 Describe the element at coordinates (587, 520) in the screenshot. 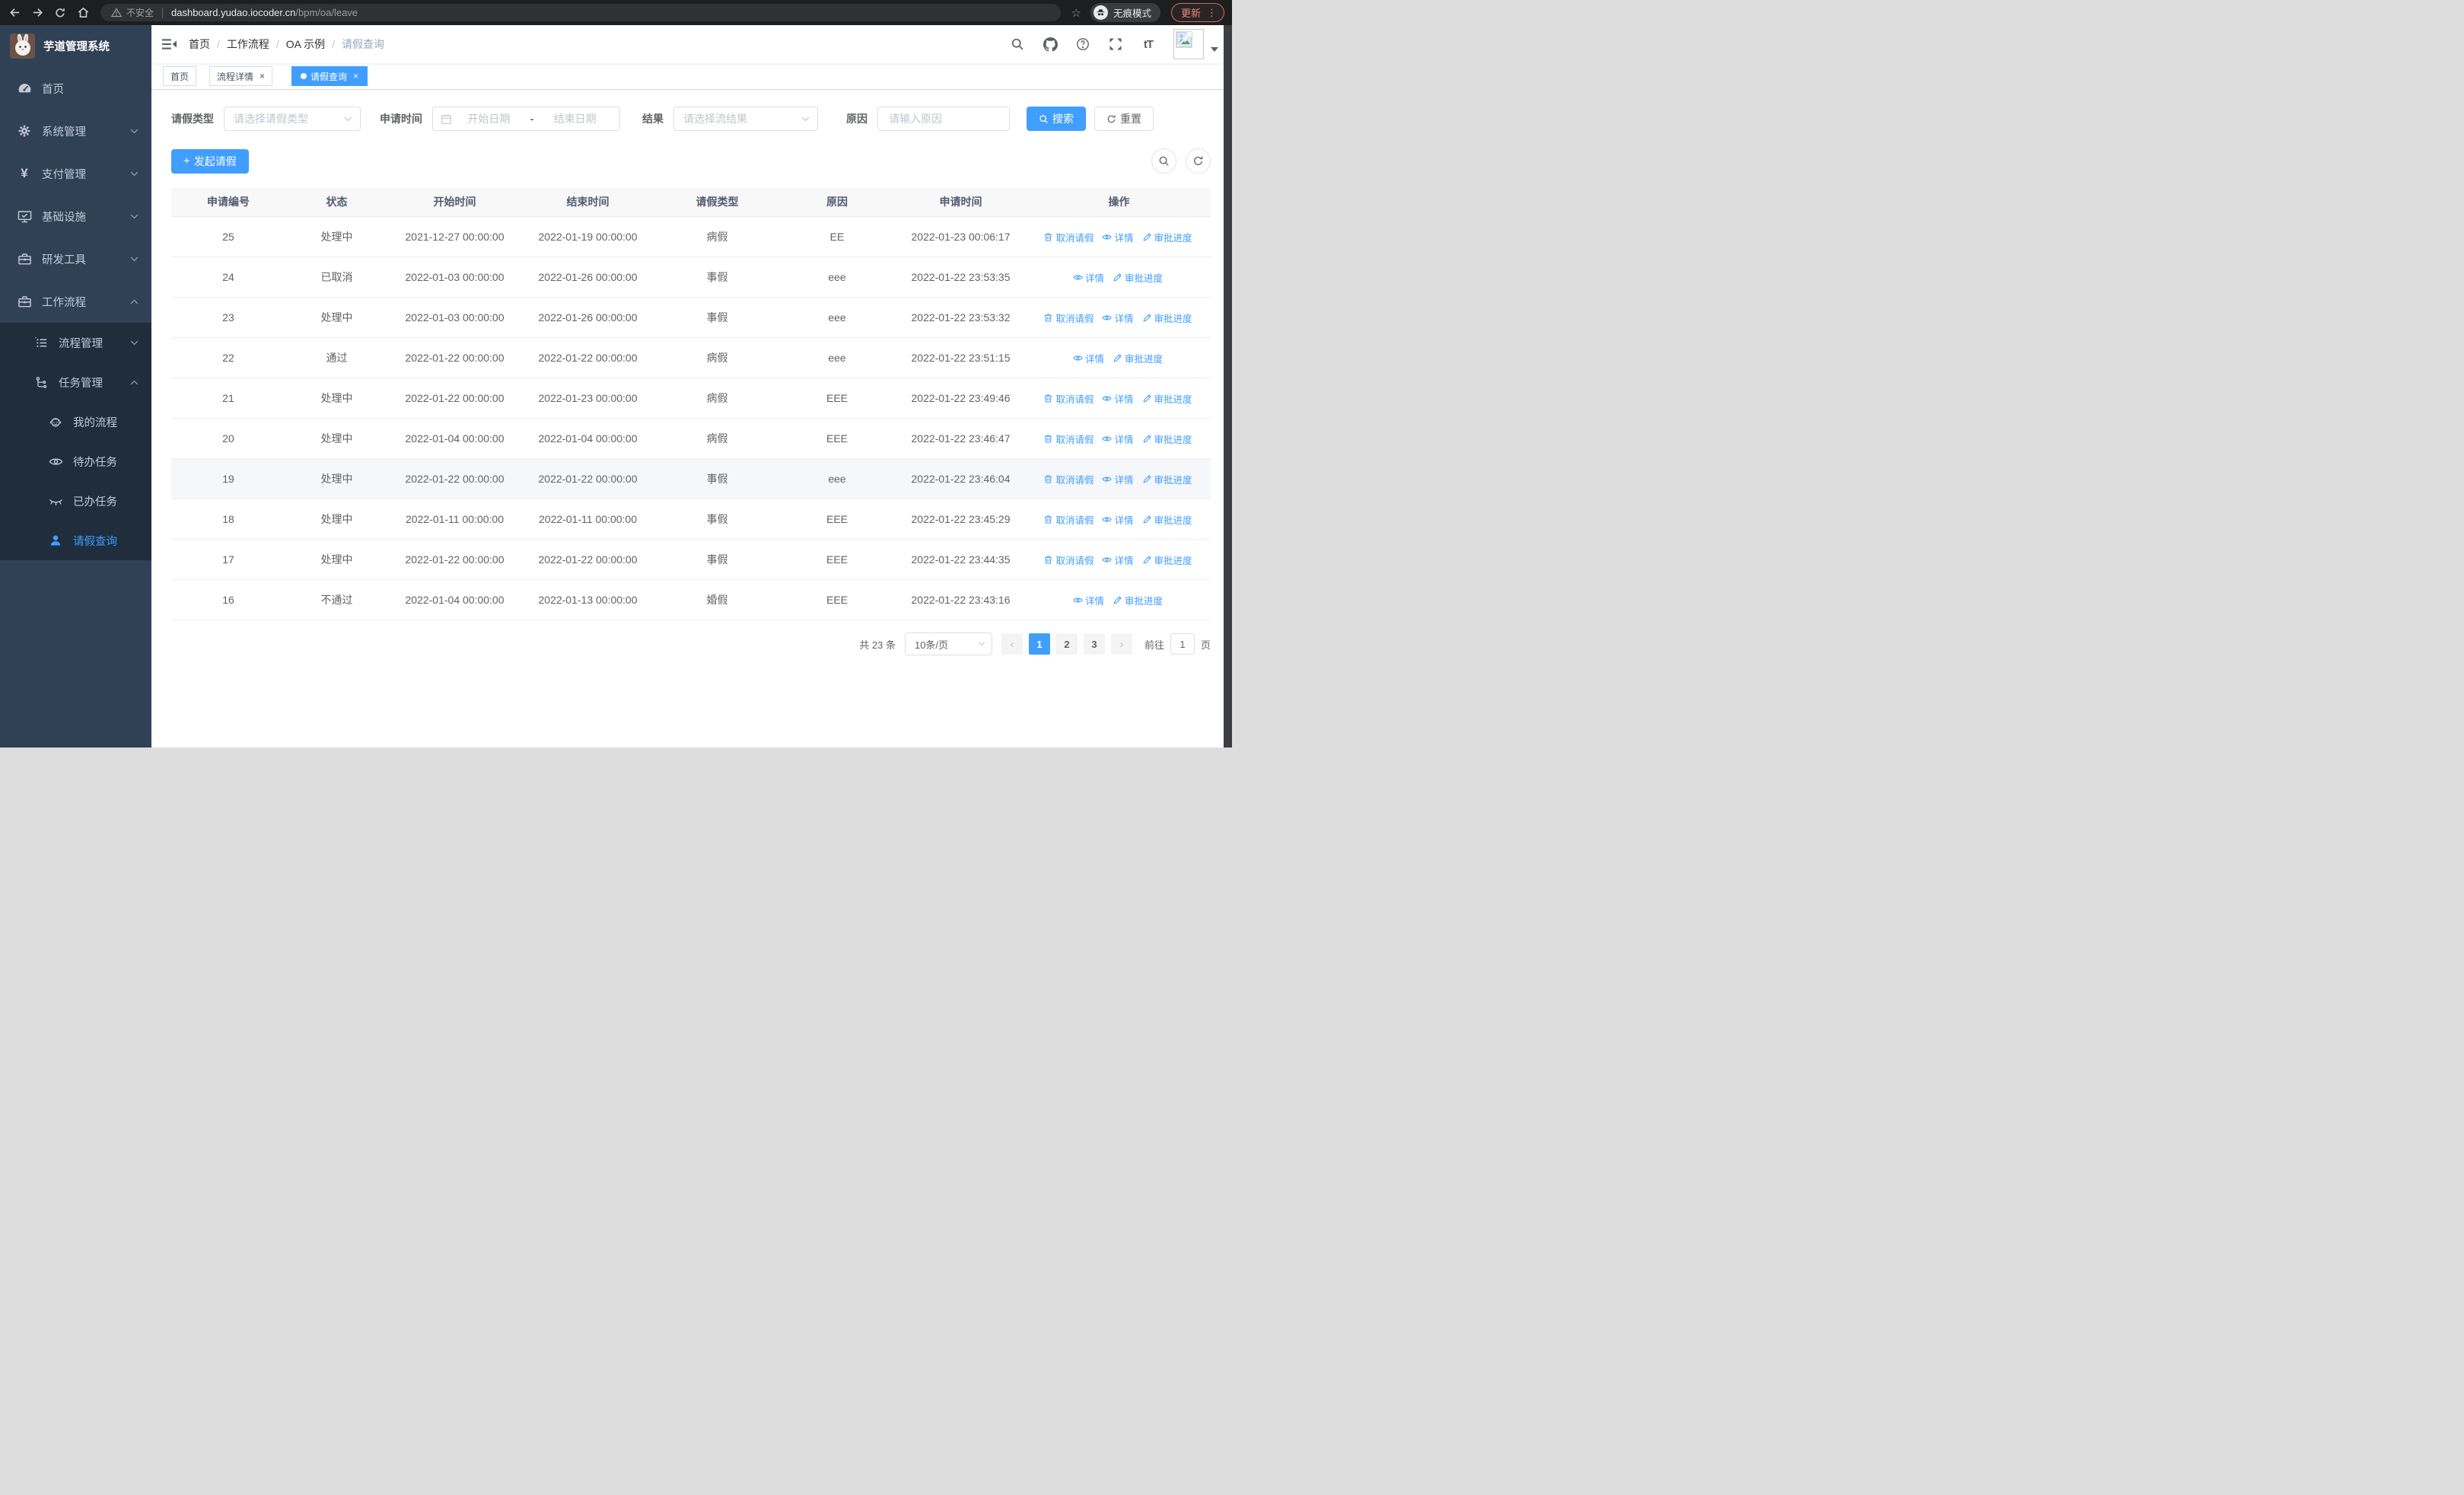

I see `cell-end: 2022-01-11 00:00:00` at that location.